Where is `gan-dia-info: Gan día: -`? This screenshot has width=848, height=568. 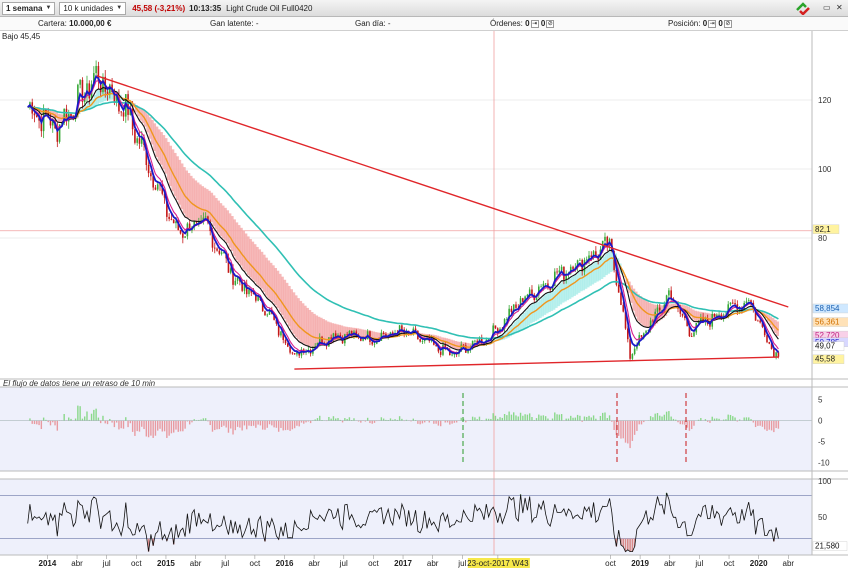
gan-dia-info: Gan día: - is located at coordinates (373, 23).